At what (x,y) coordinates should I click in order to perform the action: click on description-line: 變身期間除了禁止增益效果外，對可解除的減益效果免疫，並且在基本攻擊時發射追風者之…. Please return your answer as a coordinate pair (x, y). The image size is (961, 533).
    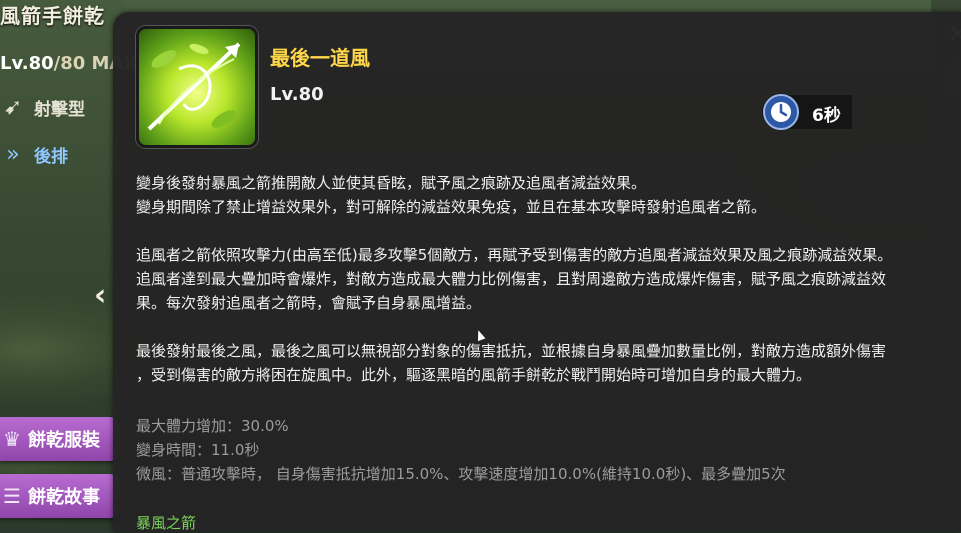
    Looking at the image, I should click on (451, 207).